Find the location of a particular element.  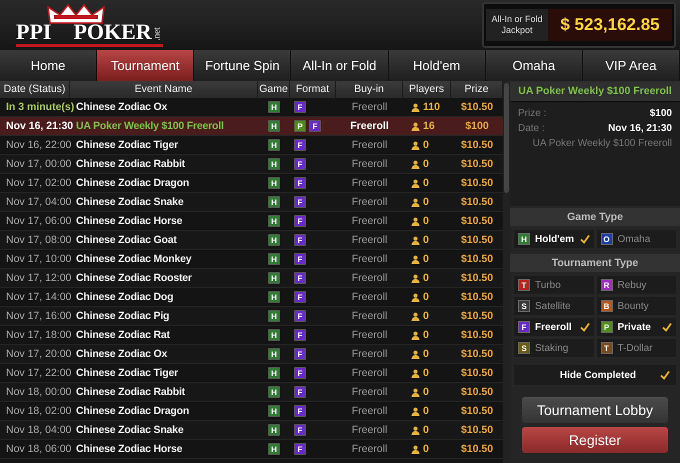

filter-option: H Hold'em is located at coordinates (554, 239).